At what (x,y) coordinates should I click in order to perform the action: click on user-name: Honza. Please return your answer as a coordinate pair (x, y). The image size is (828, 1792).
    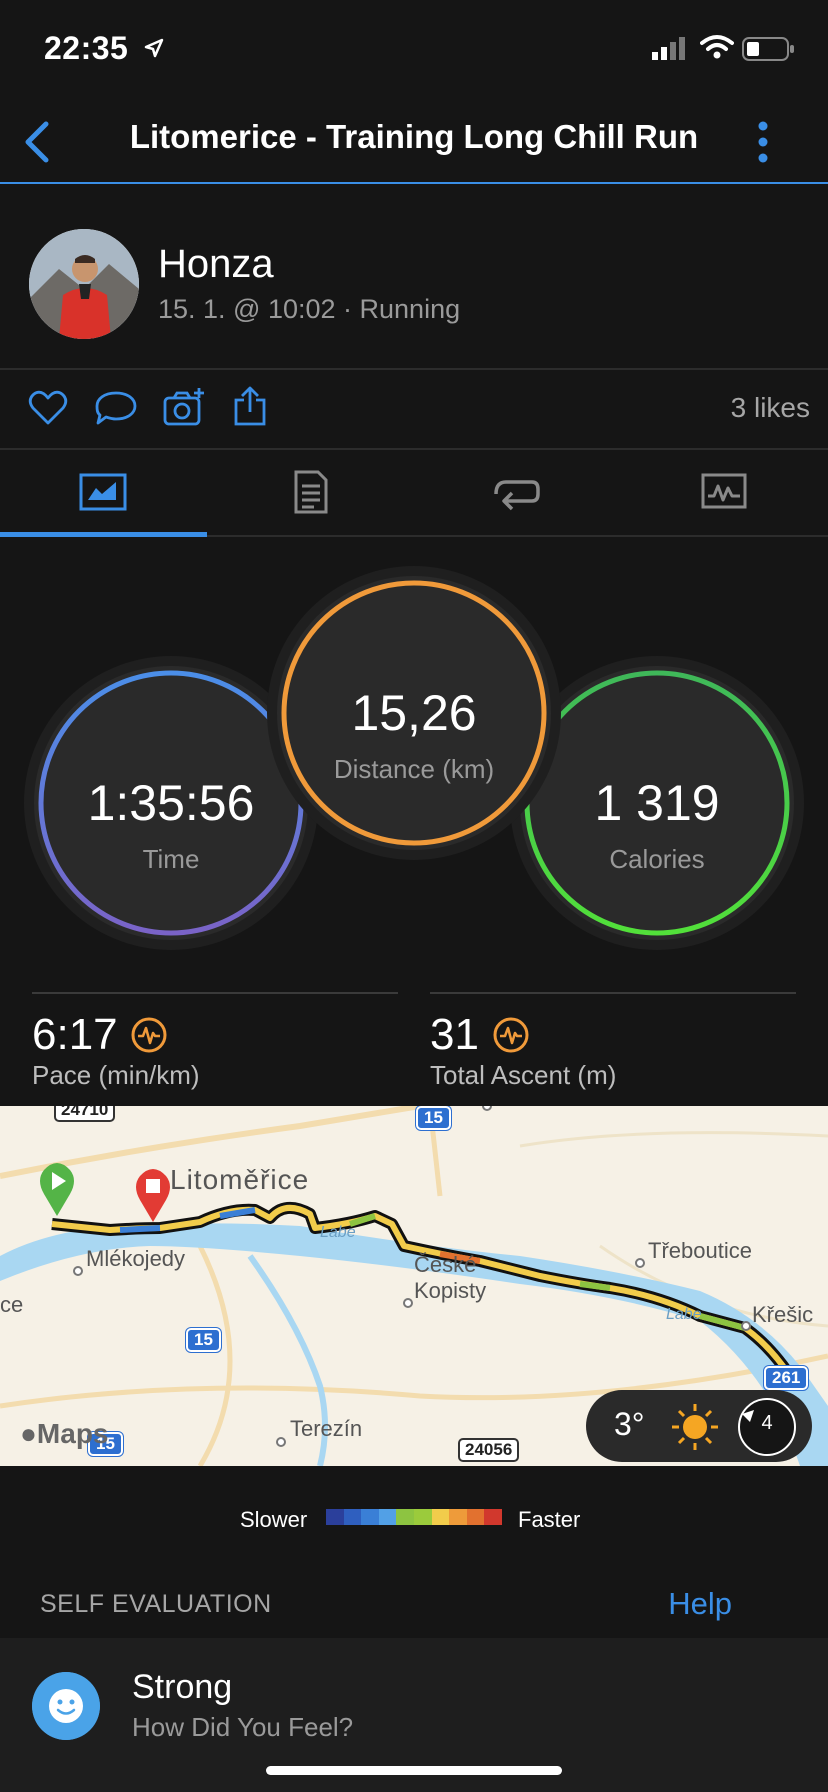
    Looking at the image, I should click on (216, 264).